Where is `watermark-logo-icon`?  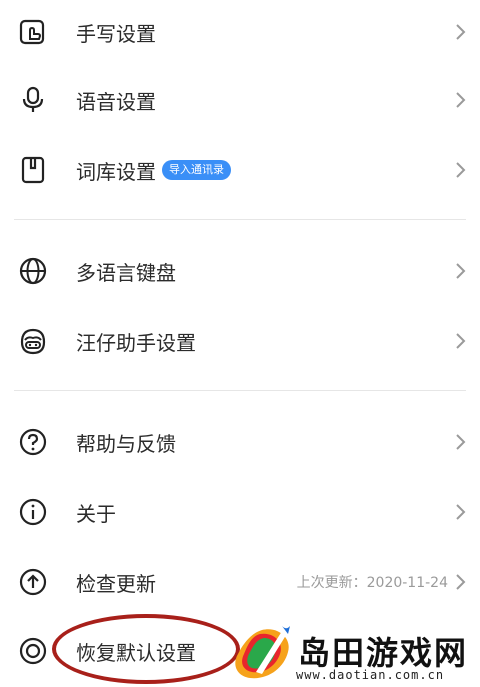
watermark-logo-icon is located at coordinates (262, 652).